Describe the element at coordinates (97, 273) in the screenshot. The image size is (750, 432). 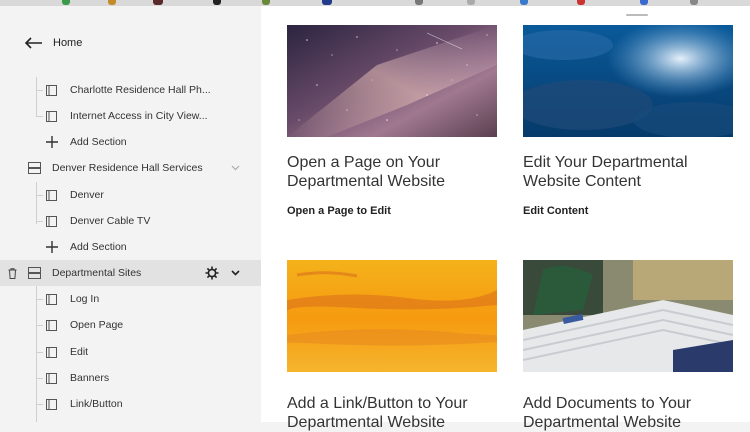
I see `sidebar-section-label: Departmental Sites` at that location.